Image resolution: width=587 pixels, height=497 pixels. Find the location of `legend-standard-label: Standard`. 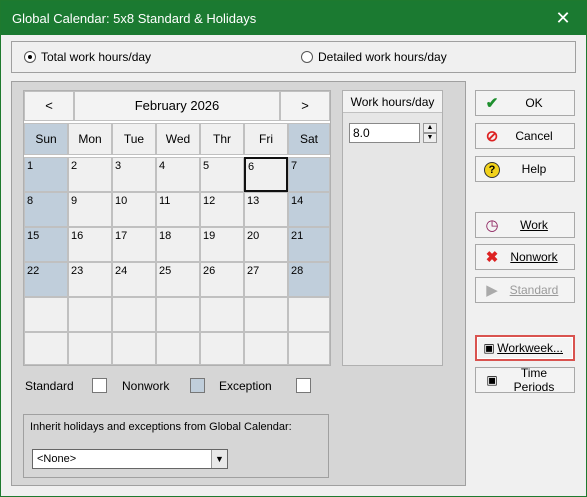

legend-standard-label: Standard is located at coordinates (49, 385).